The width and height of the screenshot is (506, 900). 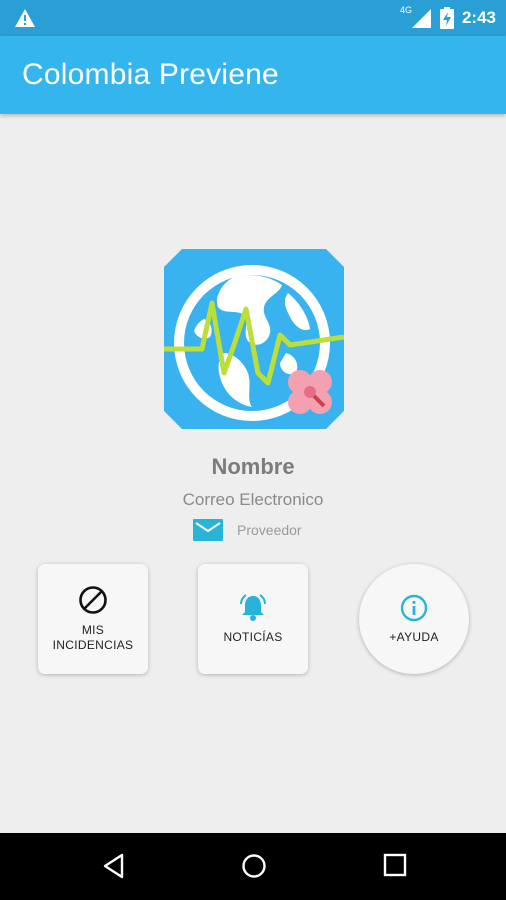 I want to click on bell-icon, so click(x=253, y=607).